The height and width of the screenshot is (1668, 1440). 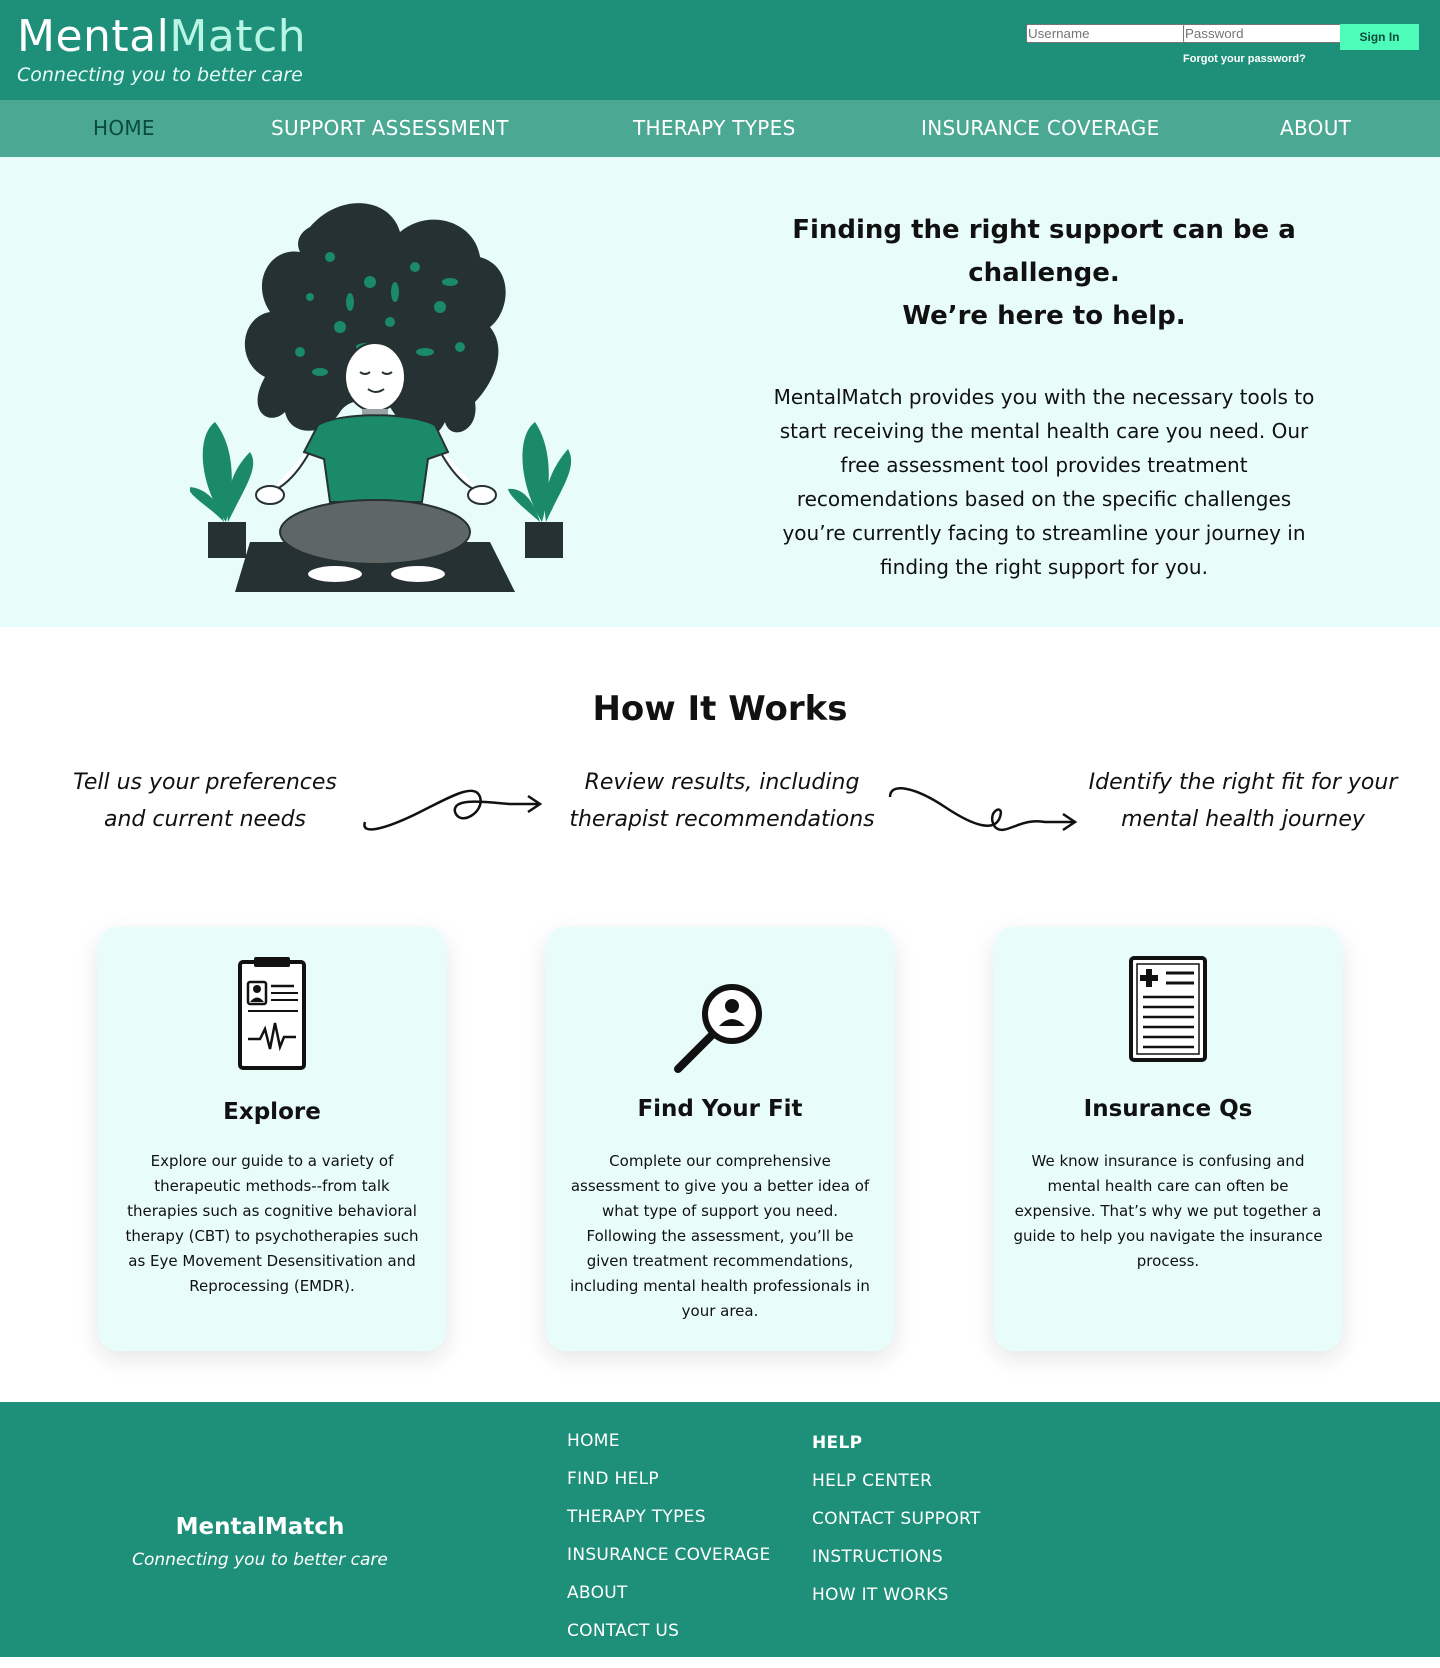 I want to click on footer-link-home: HOME, so click(x=669, y=1441).